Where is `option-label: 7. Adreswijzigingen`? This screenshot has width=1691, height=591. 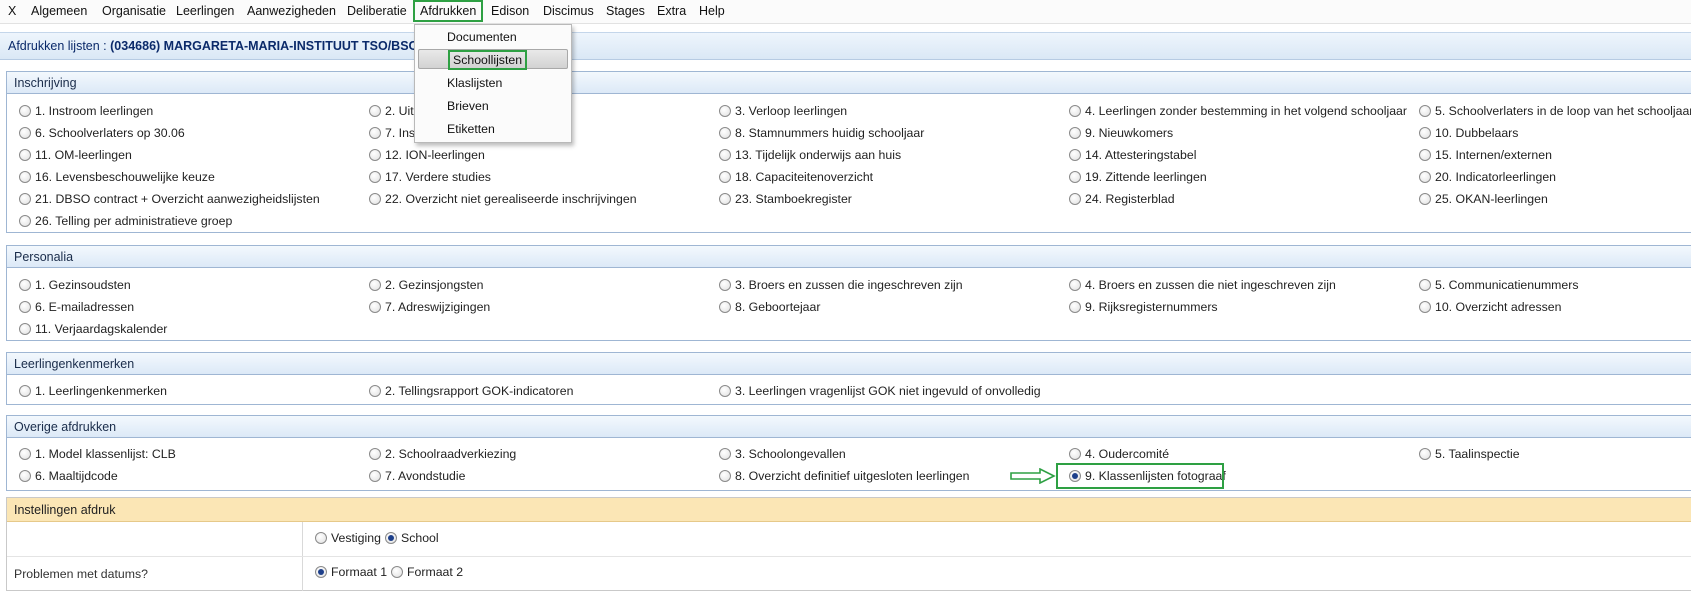
option-label: 7. Adreswijzigingen is located at coordinates (438, 307).